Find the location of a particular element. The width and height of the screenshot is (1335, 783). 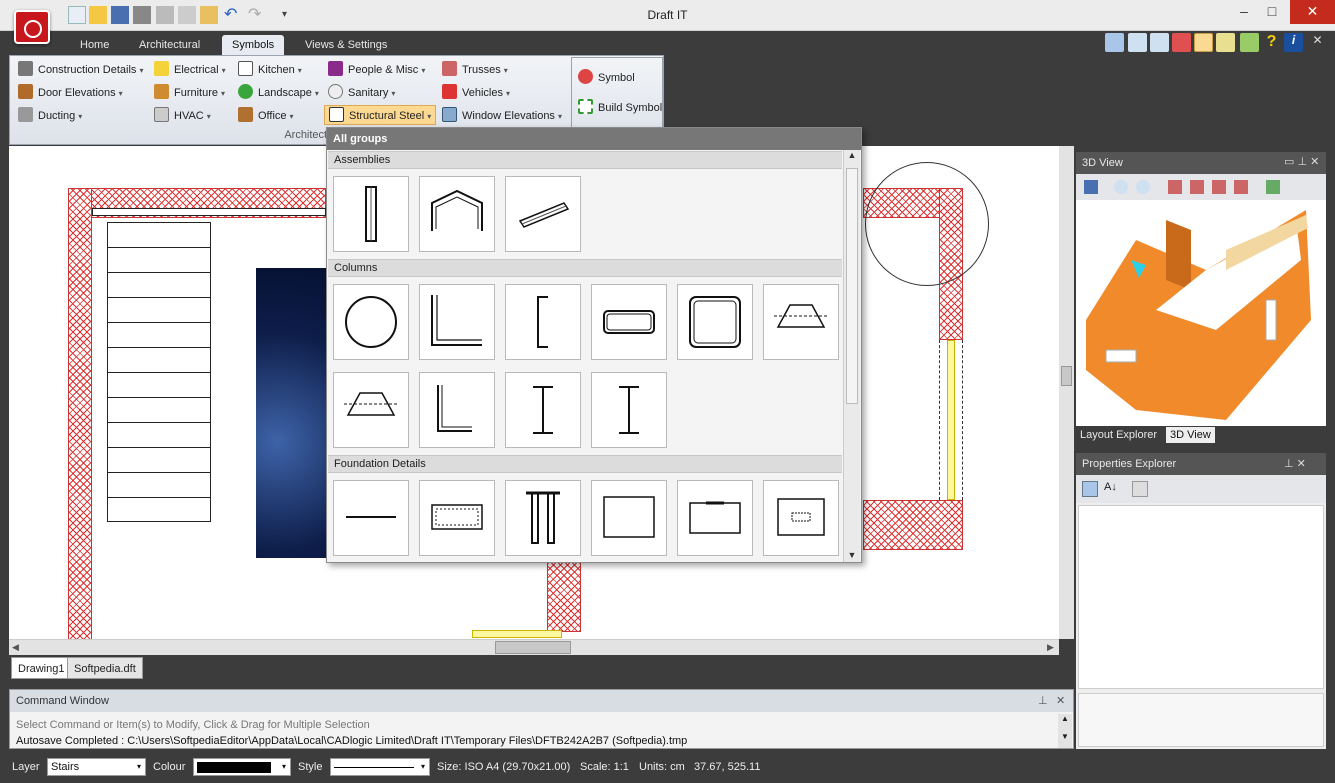

landscape-button: Landscape ▾ is located at coordinates (278, 93).